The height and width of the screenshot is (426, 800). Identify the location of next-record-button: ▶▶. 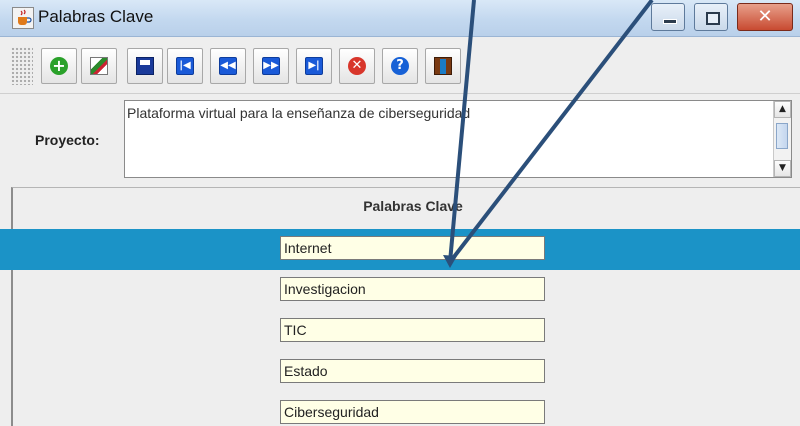
(271, 66).